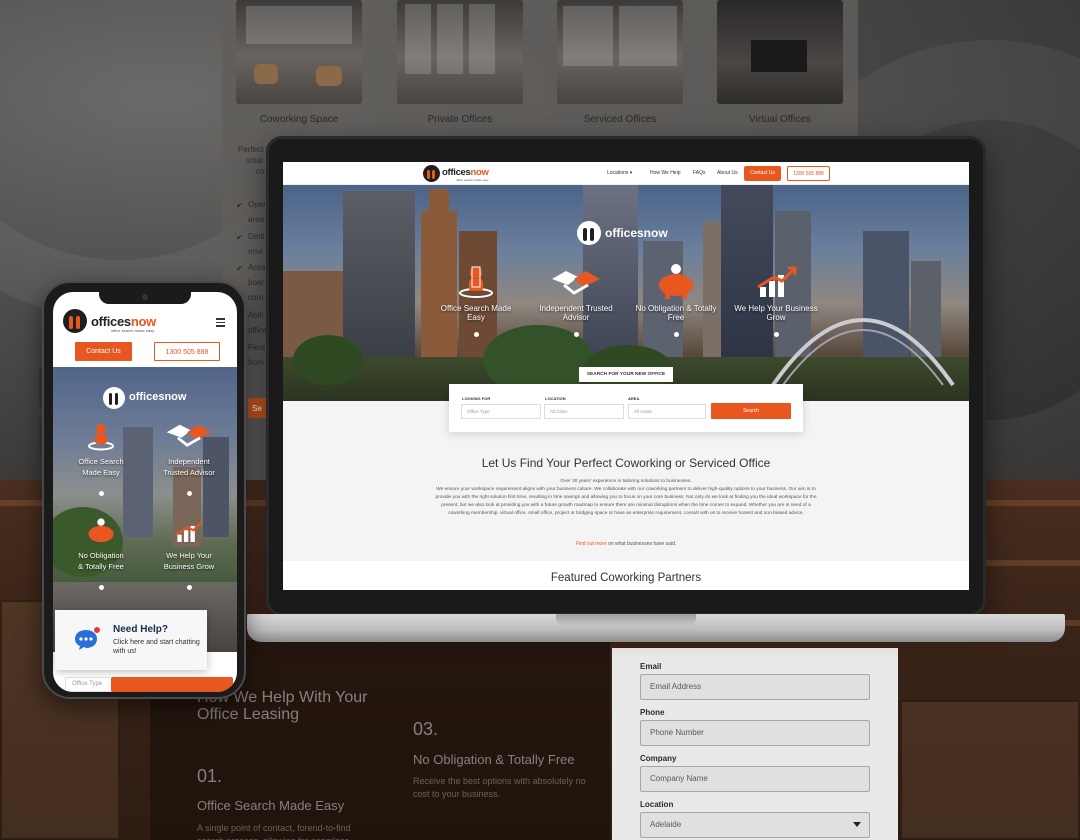 This screenshot has height=840, width=1080. I want to click on location-select: Adelaide, so click(755, 825).